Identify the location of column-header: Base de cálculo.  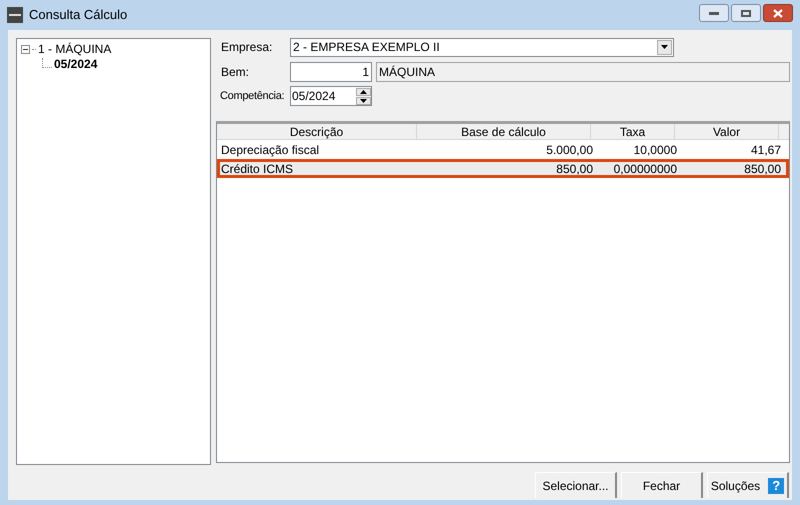
(504, 131).